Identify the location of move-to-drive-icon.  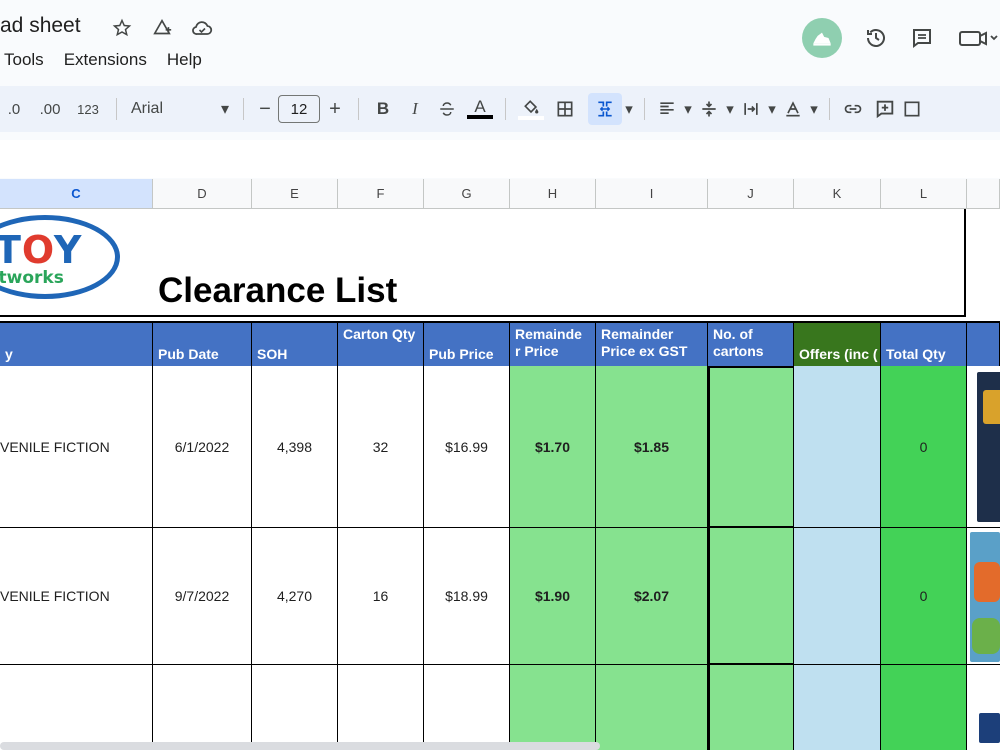
(162, 28).